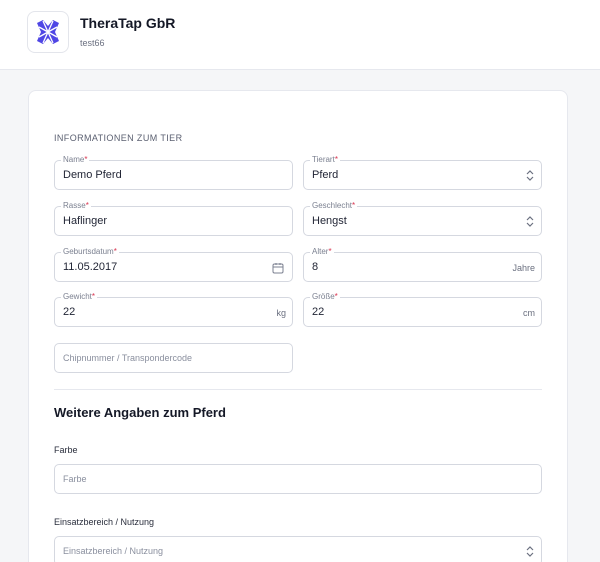 Image resolution: width=600 pixels, height=562 pixels. Describe the element at coordinates (422, 218) in the screenshot. I see `geschlecht-select: Geschlecht* Hengst` at that location.